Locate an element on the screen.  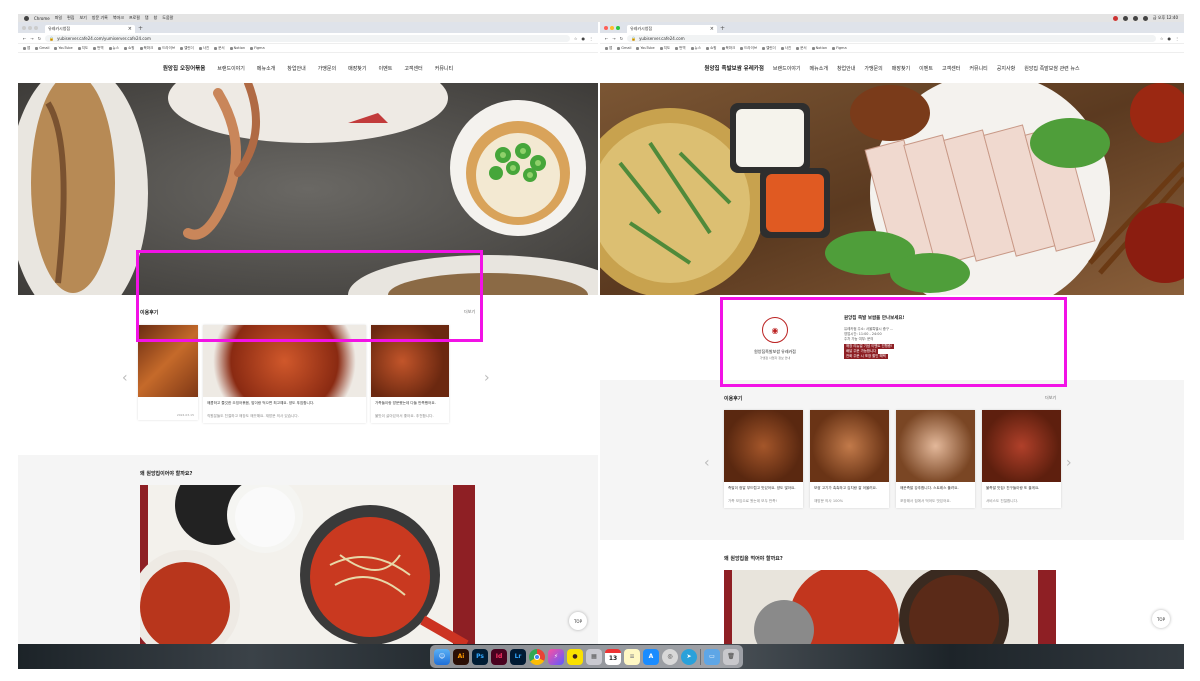
nav-item: 이벤트 is located at coordinates (386, 68).